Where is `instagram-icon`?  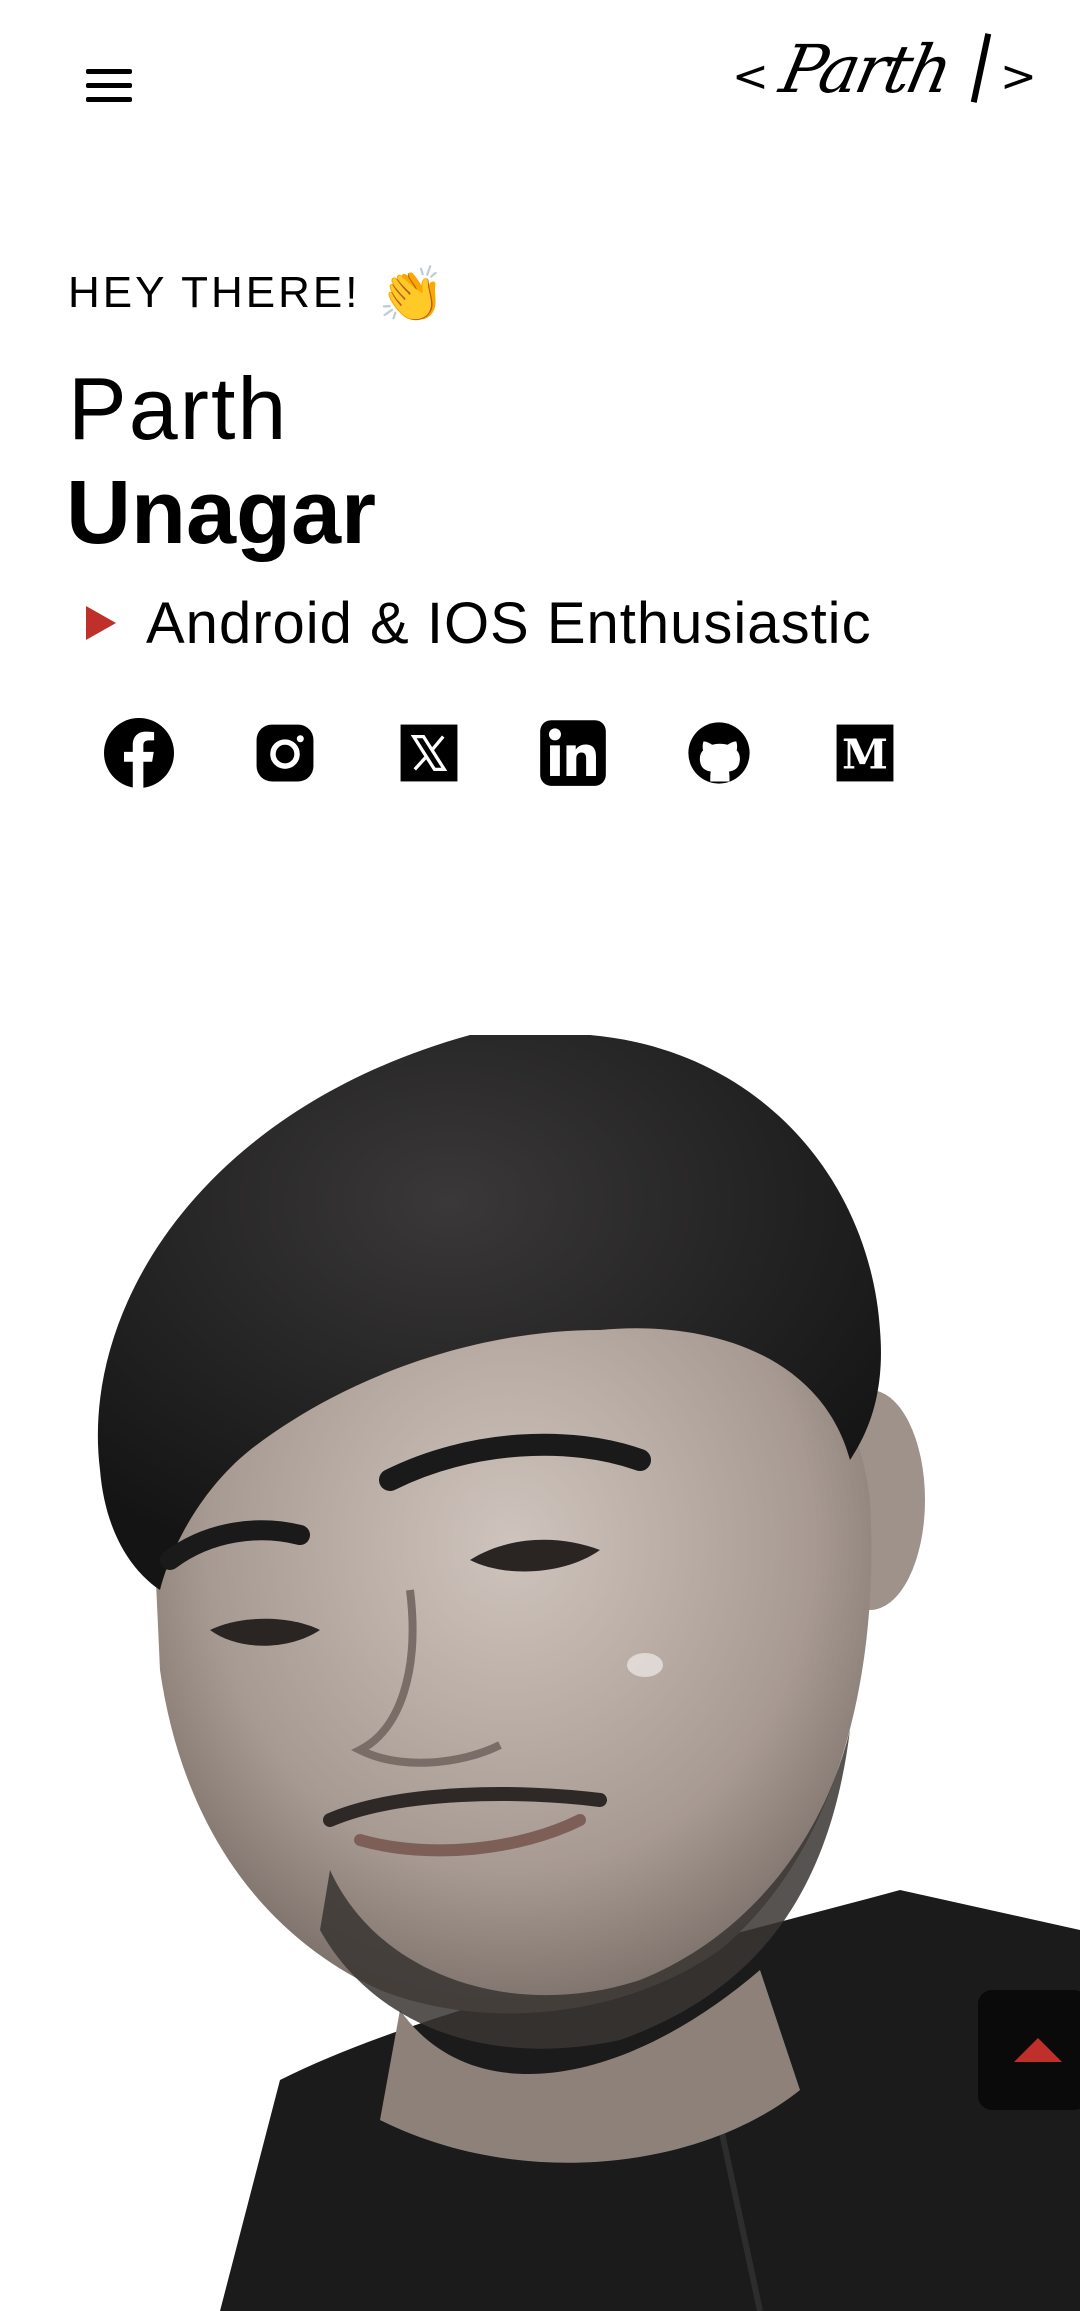
instagram-icon is located at coordinates (285, 753).